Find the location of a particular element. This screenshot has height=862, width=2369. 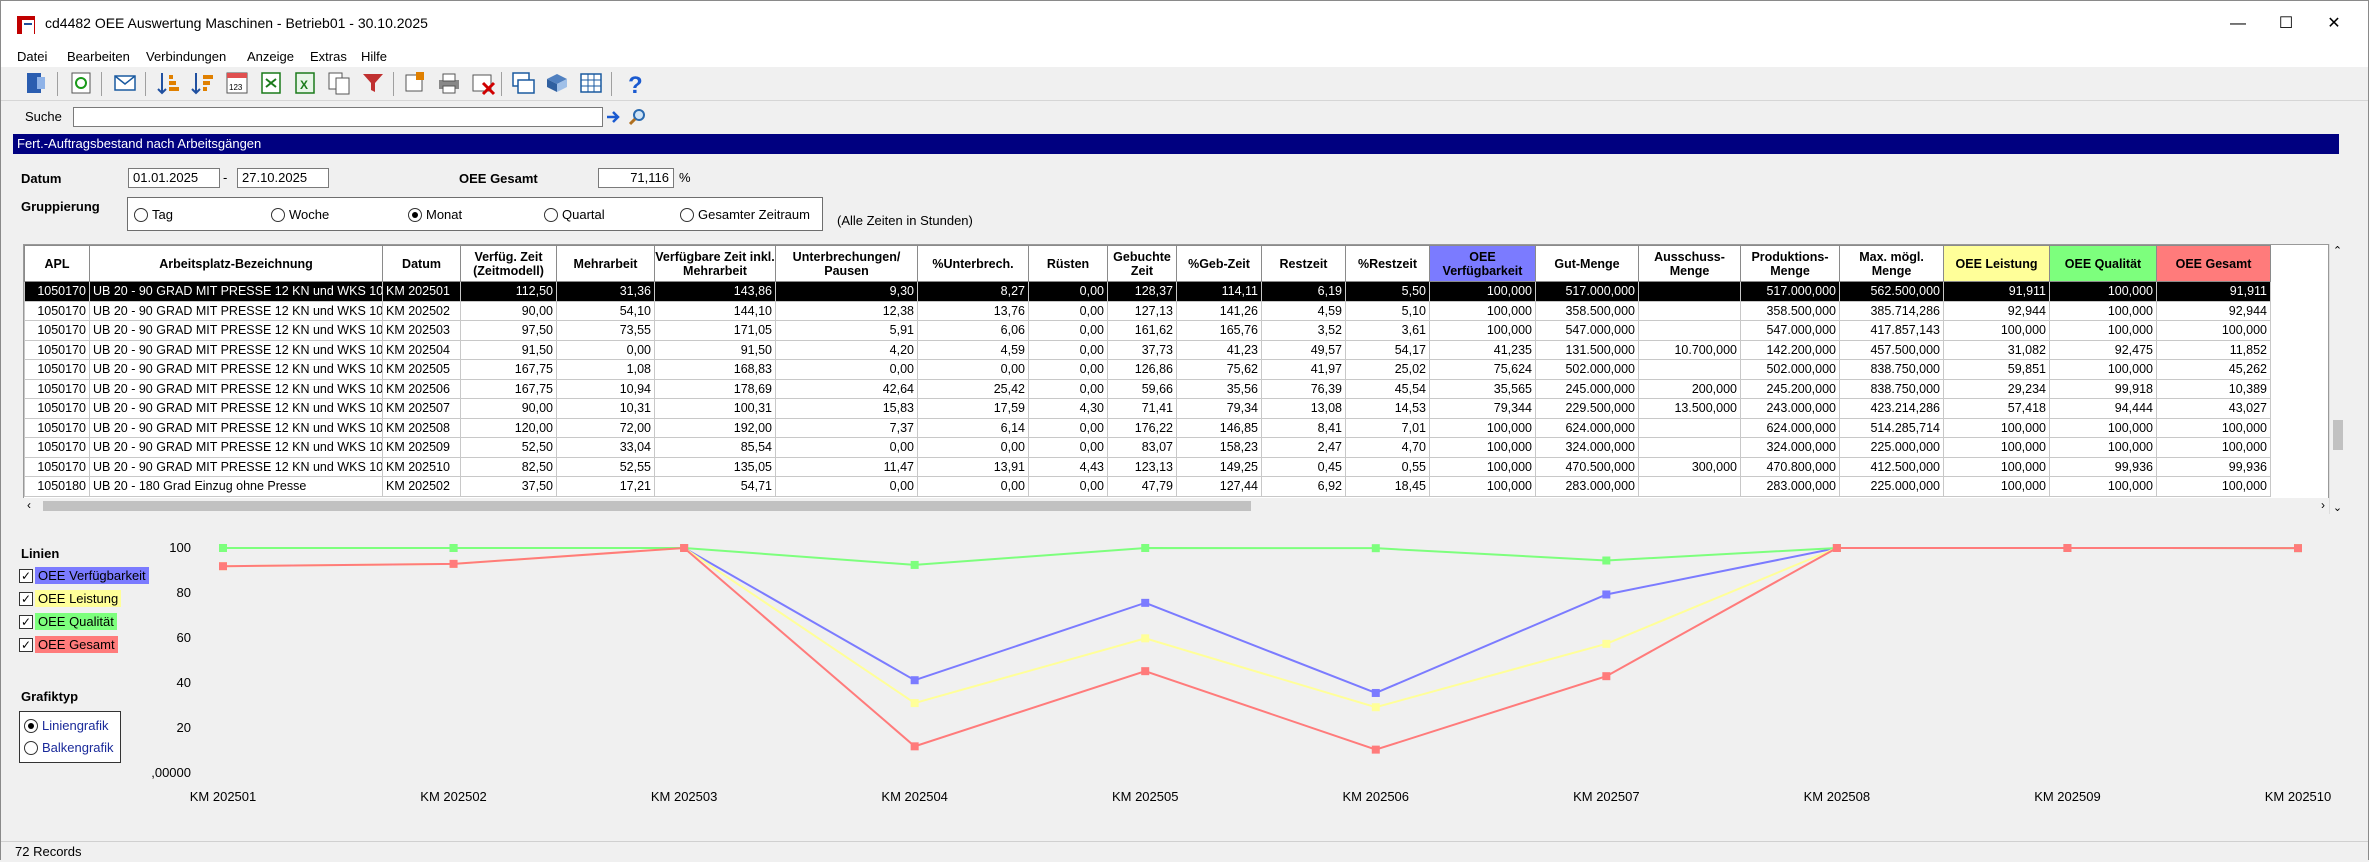

search-icon is located at coordinates (637, 117).